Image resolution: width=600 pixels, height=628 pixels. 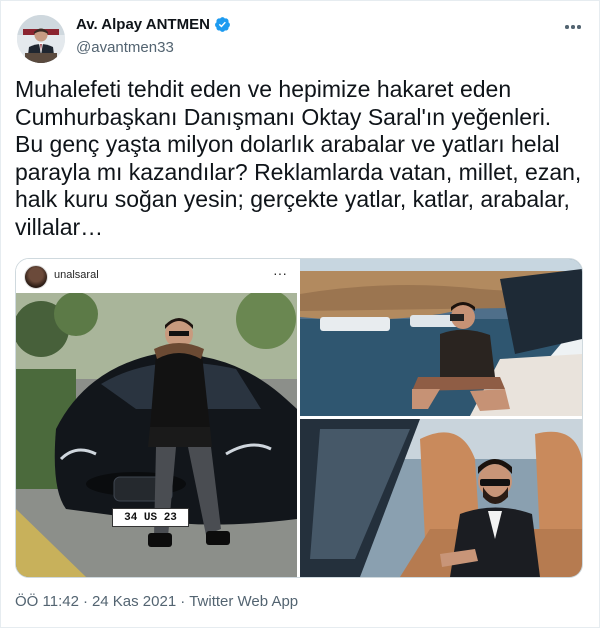 What do you see at coordinates (143, 24) in the screenshot?
I see `author-name: Av. Alpay ANTMEN` at bounding box center [143, 24].